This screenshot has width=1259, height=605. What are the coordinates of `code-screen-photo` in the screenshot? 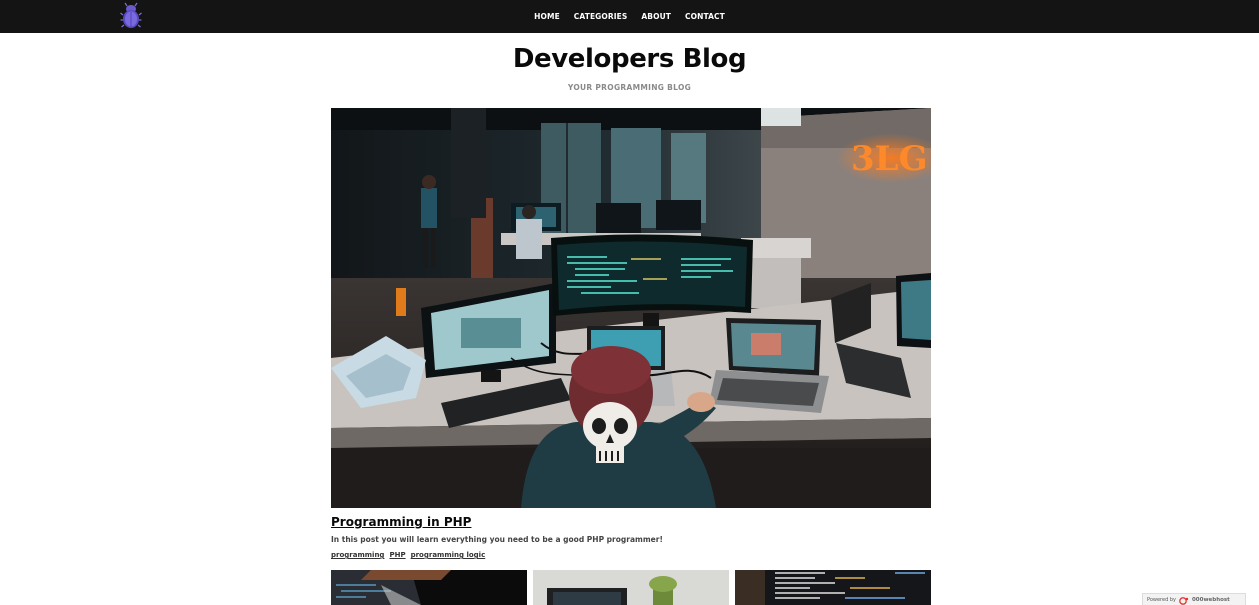 It's located at (429, 587).